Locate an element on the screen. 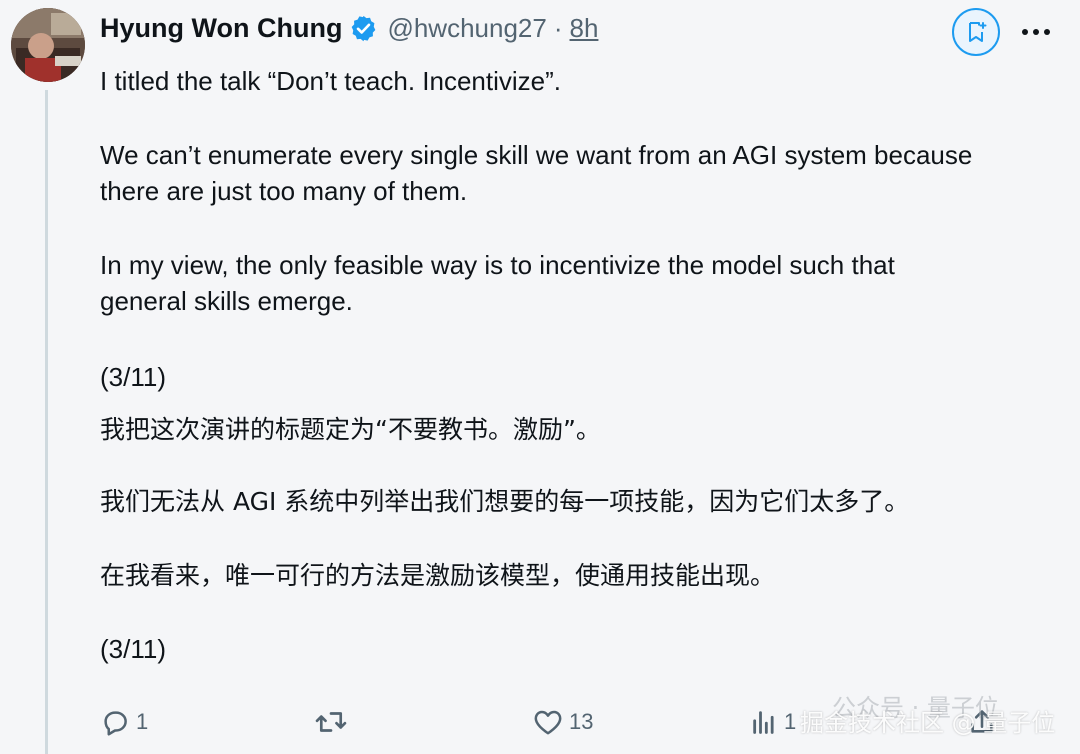 The width and height of the screenshot is (1080, 754). like-count: 13 is located at coordinates (581, 721).